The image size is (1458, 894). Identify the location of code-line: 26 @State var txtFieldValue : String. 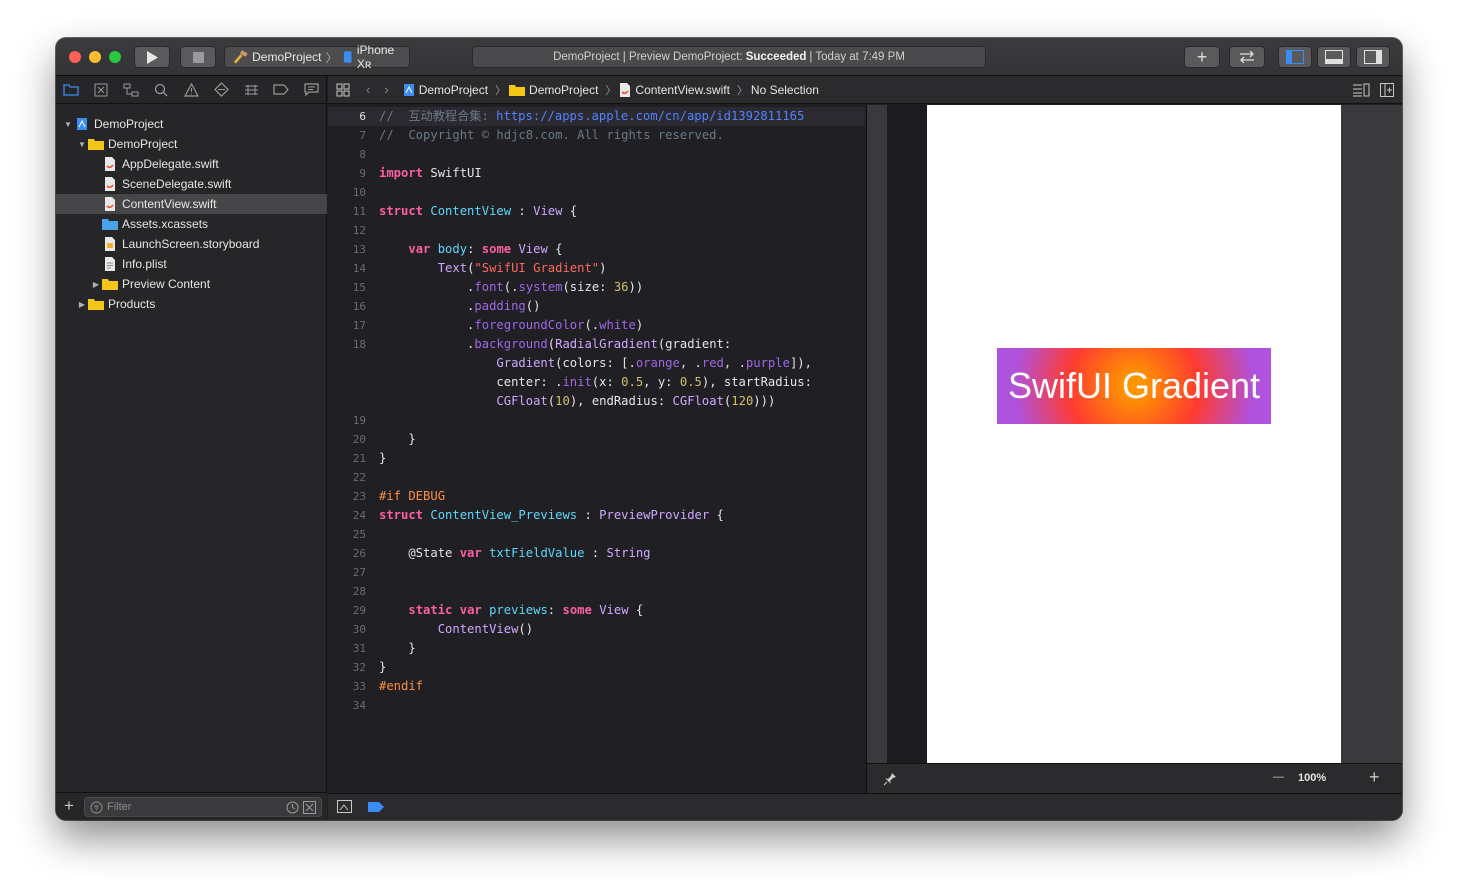
(596, 553).